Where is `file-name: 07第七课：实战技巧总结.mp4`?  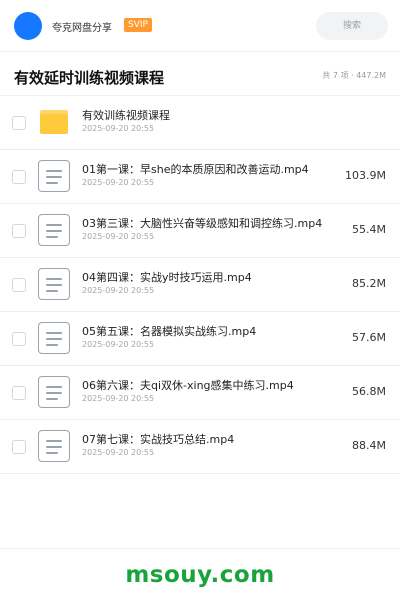
file-name: 07第七课：实战技巧总结.mp4 is located at coordinates (158, 439).